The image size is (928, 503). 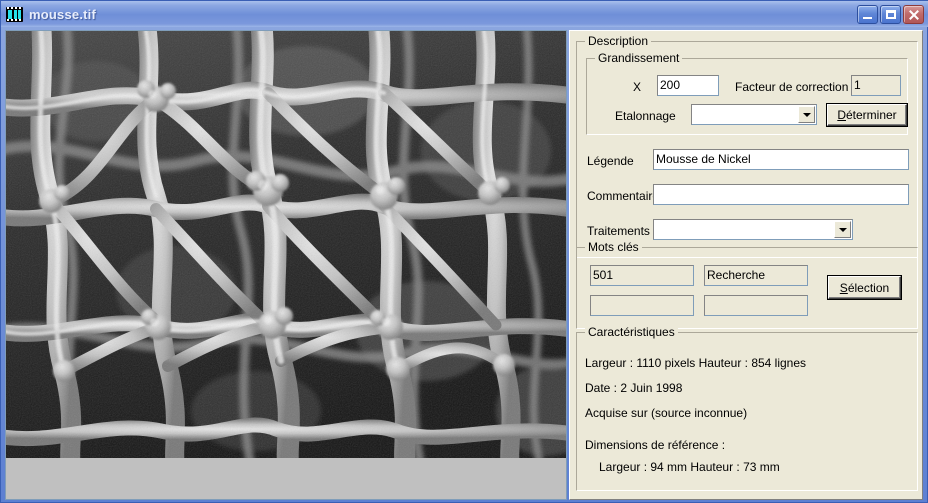 What do you see at coordinates (689, 467) in the screenshot?
I see `reference-dimensions-info: Largeur : 94 mm Hauteur : 73 mm` at bounding box center [689, 467].